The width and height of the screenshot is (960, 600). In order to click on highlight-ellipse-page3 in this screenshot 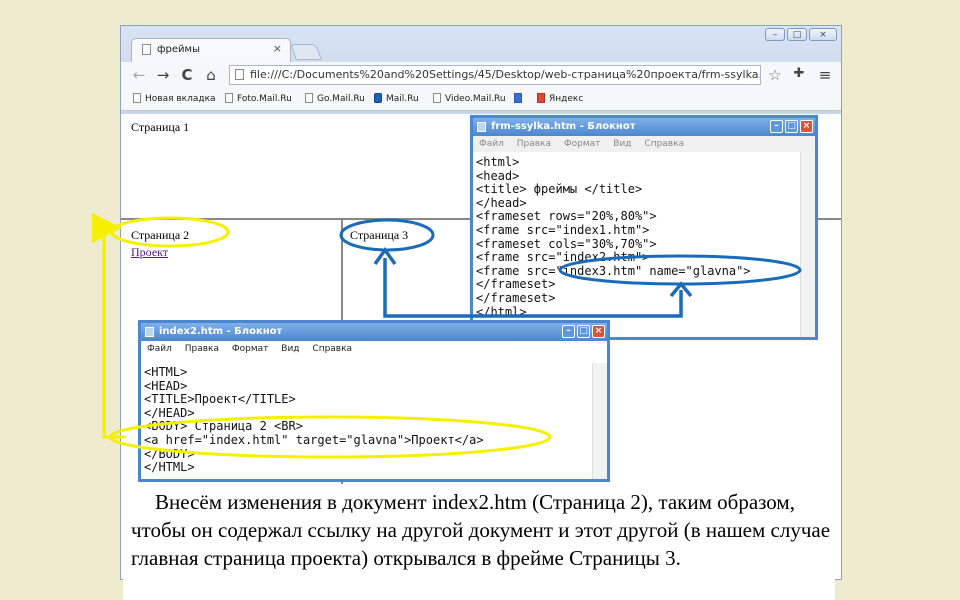, I will do `click(387, 235)`.